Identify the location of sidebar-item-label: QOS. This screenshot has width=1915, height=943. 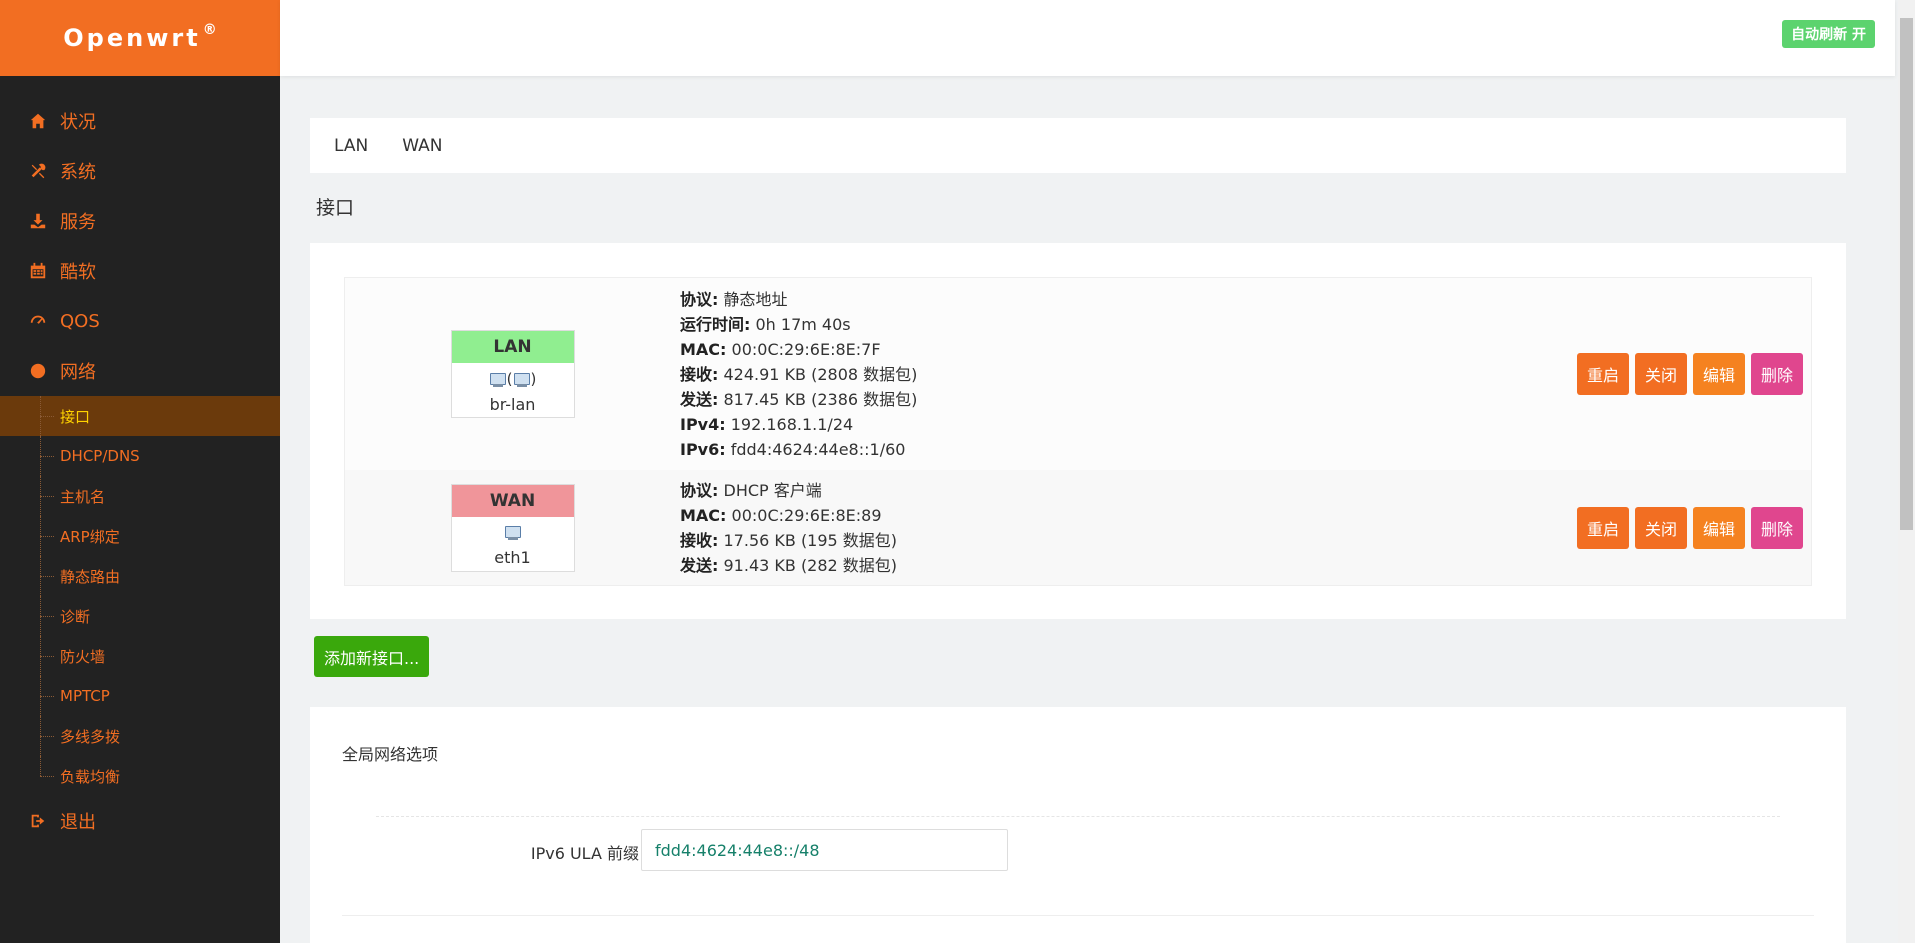
(80, 321).